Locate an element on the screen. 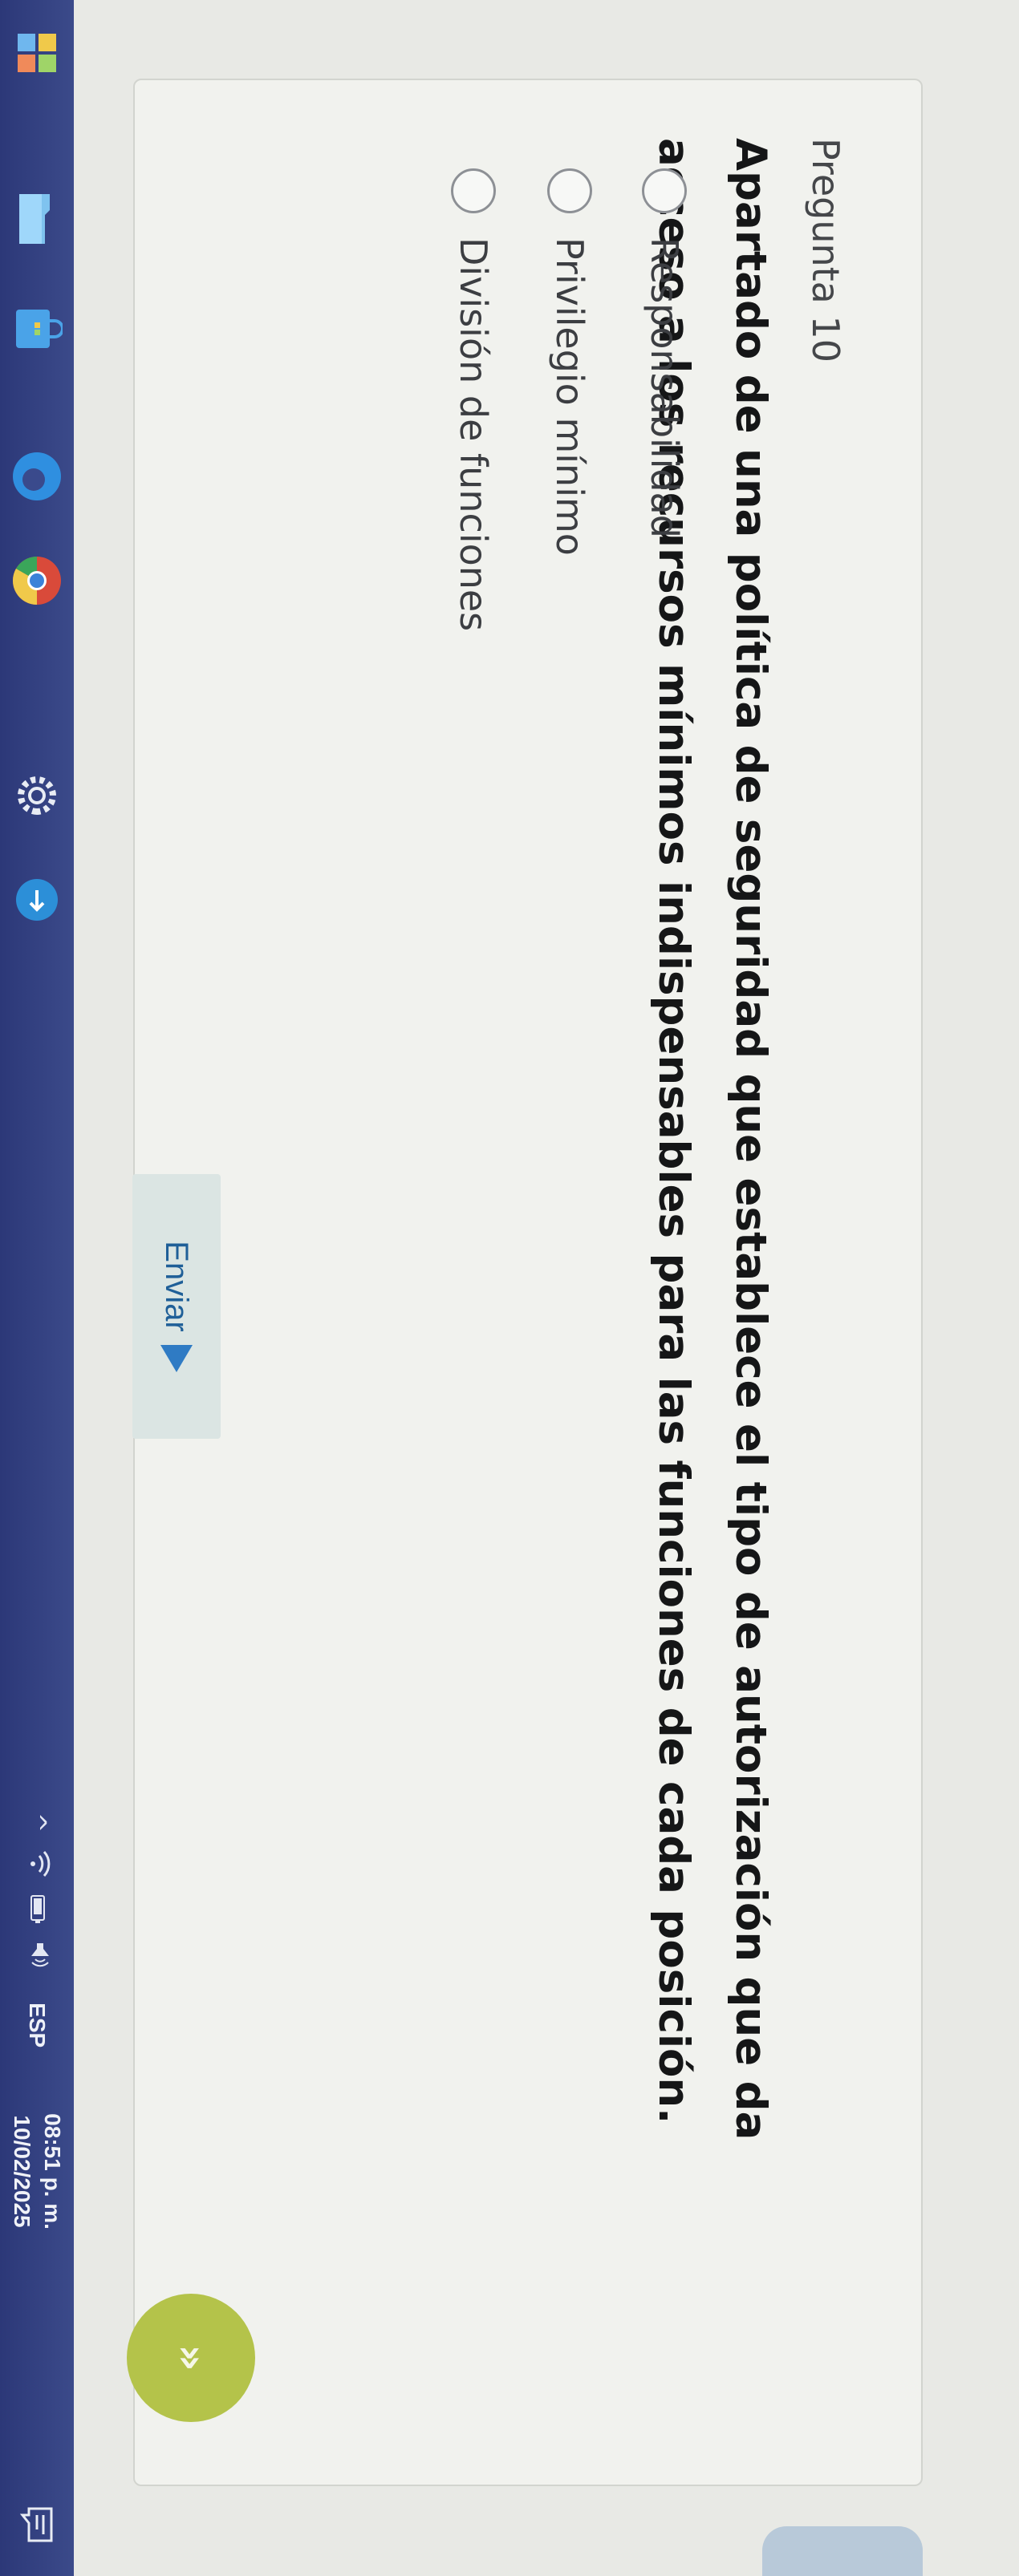 The height and width of the screenshot is (2576, 1019). next-question-button: » is located at coordinates (191, 2358).